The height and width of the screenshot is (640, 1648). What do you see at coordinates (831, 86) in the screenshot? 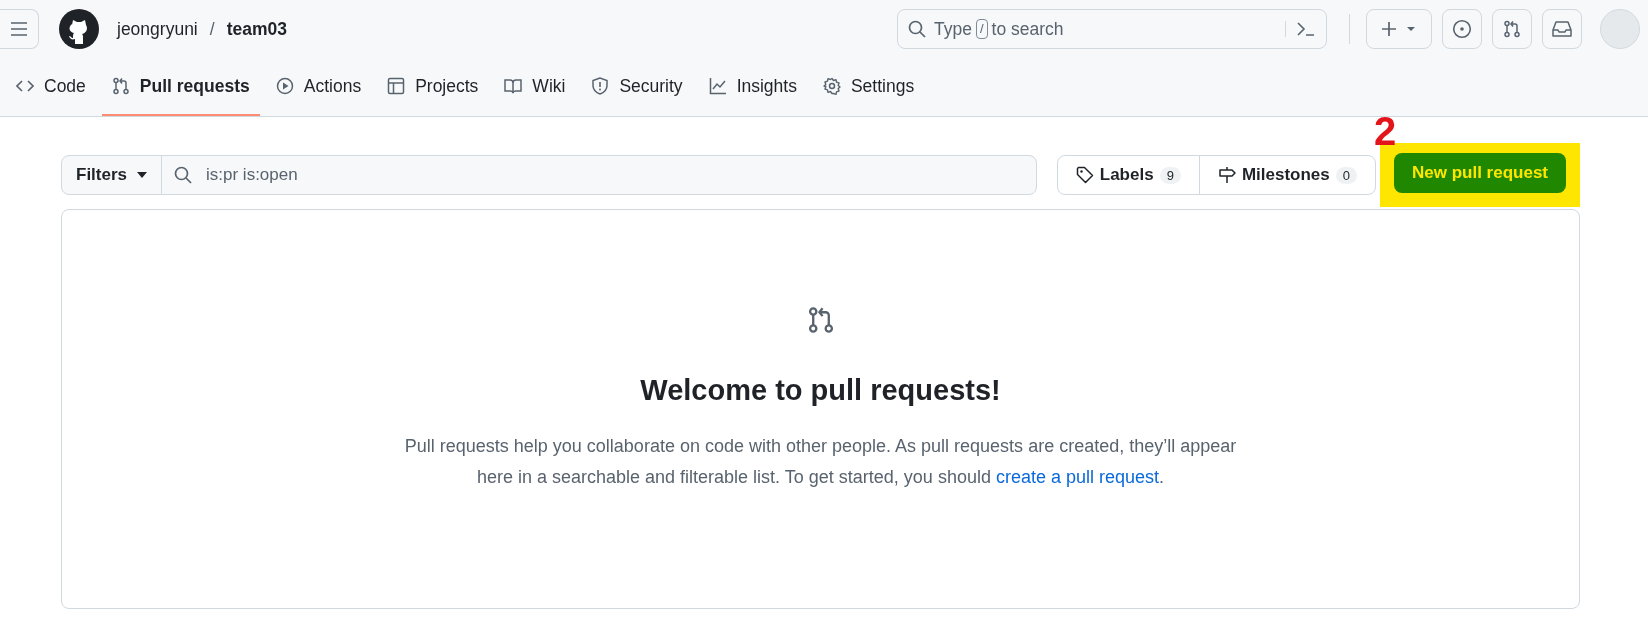
I see `gear-icon` at bounding box center [831, 86].